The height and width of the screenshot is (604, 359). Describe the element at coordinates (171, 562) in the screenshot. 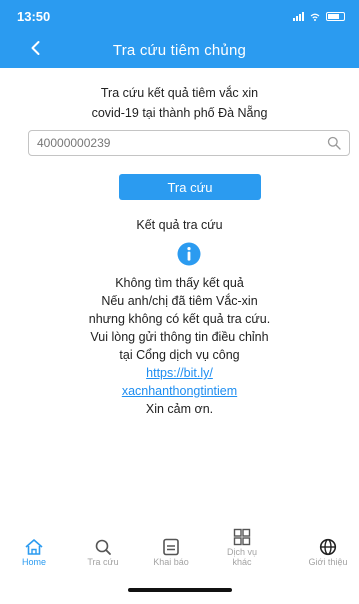

I see `tab-declare-label: Khai báo` at that location.